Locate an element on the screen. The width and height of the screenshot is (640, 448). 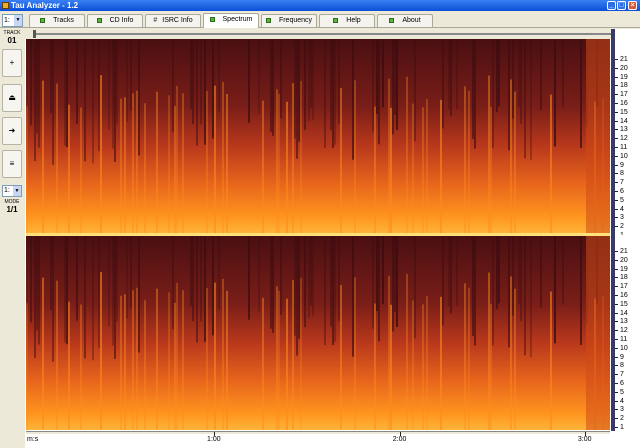
tab-about: About is located at coordinates (405, 20).